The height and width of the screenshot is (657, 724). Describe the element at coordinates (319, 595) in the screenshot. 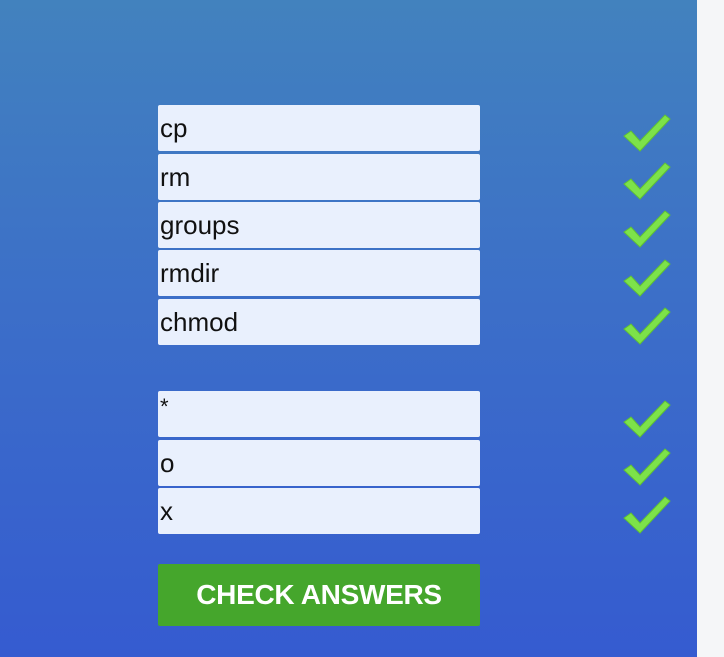

I see `check-answers-button: CHECK ANSWERS` at that location.